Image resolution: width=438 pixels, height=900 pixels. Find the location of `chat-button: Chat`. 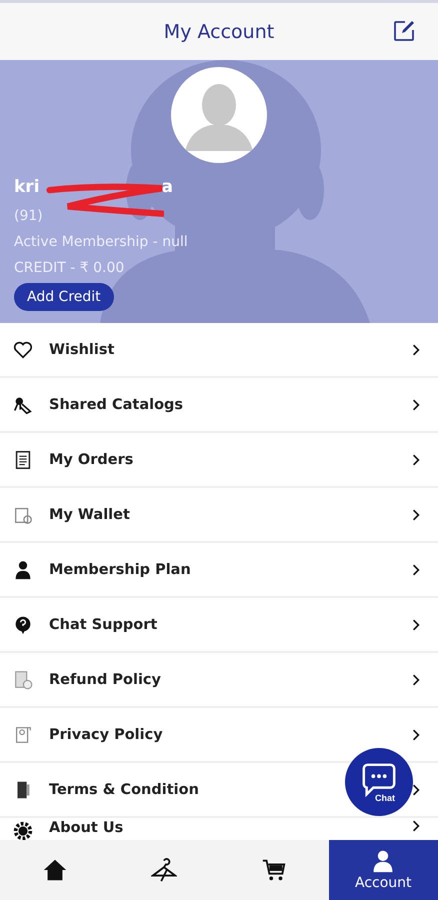

chat-button: Chat is located at coordinates (379, 782).